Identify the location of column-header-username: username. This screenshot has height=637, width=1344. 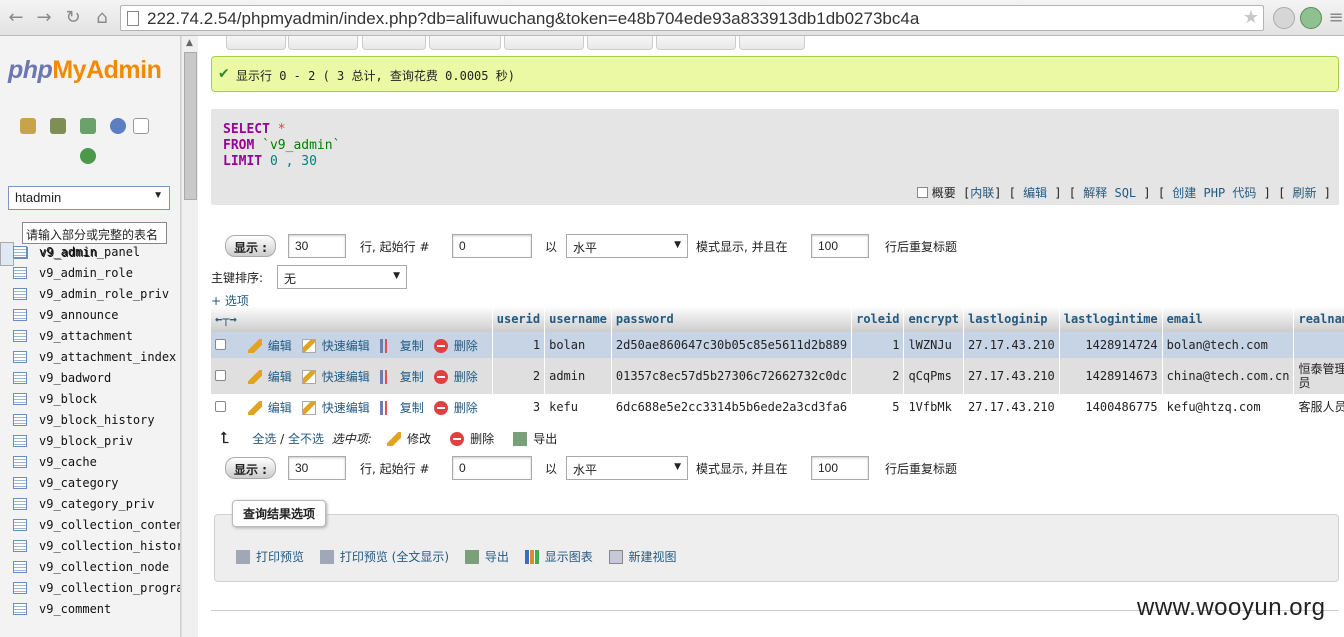
(578, 319).